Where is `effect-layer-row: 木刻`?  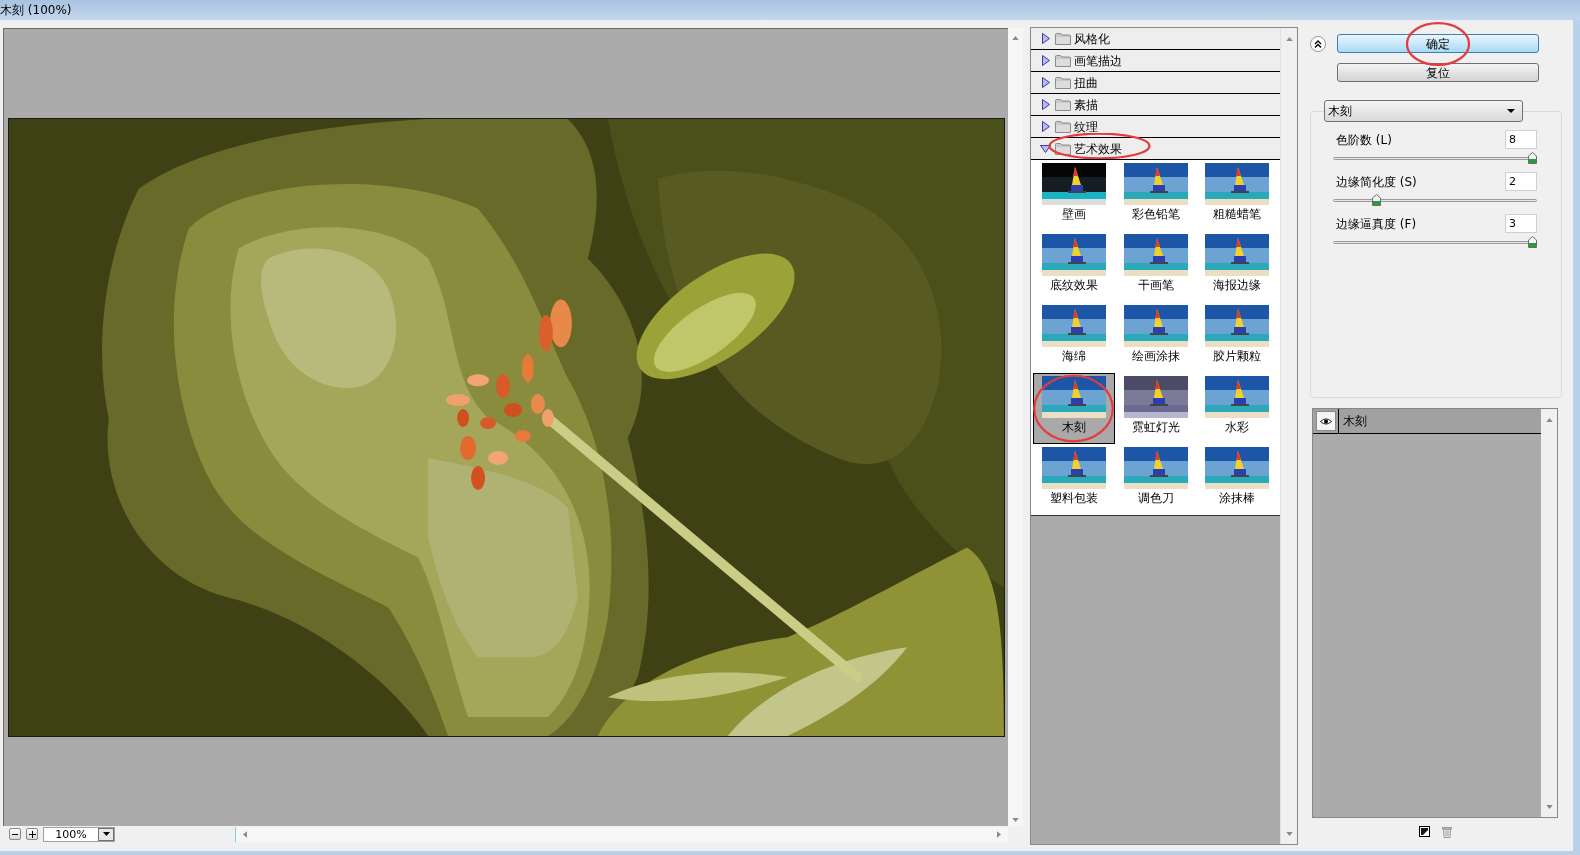 effect-layer-row: 木刻 is located at coordinates (1427, 421).